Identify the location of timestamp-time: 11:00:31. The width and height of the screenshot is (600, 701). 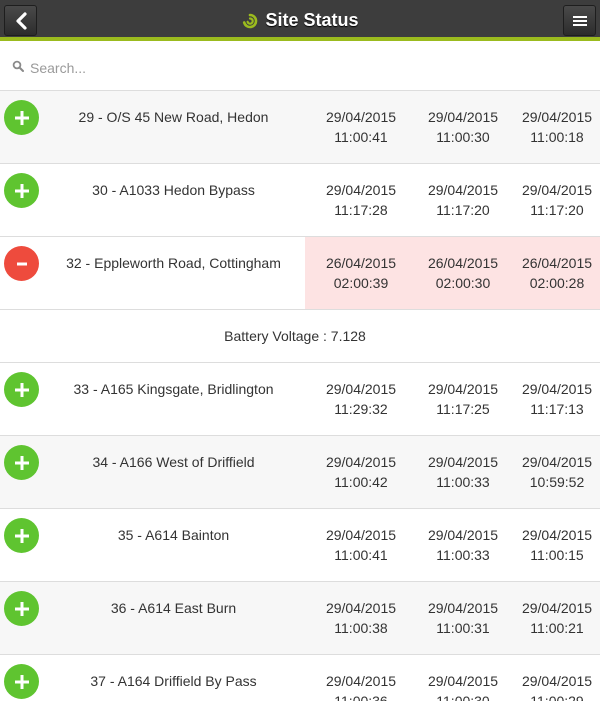
(463, 628).